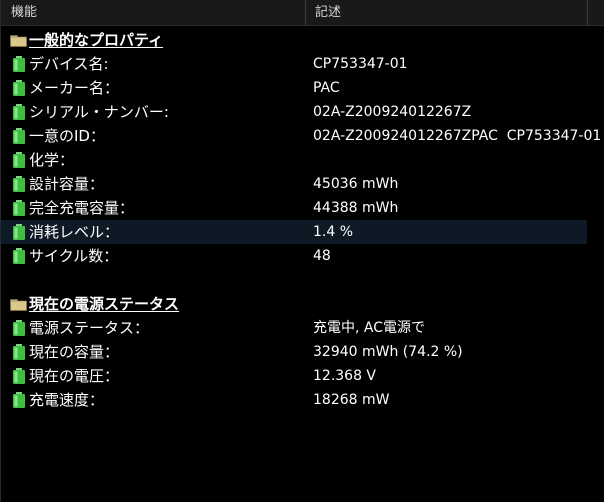 The height and width of the screenshot is (502, 604). Describe the element at coordinates (67, 400) in the screenshot. I see `property-label: 充電速度：` at that location.